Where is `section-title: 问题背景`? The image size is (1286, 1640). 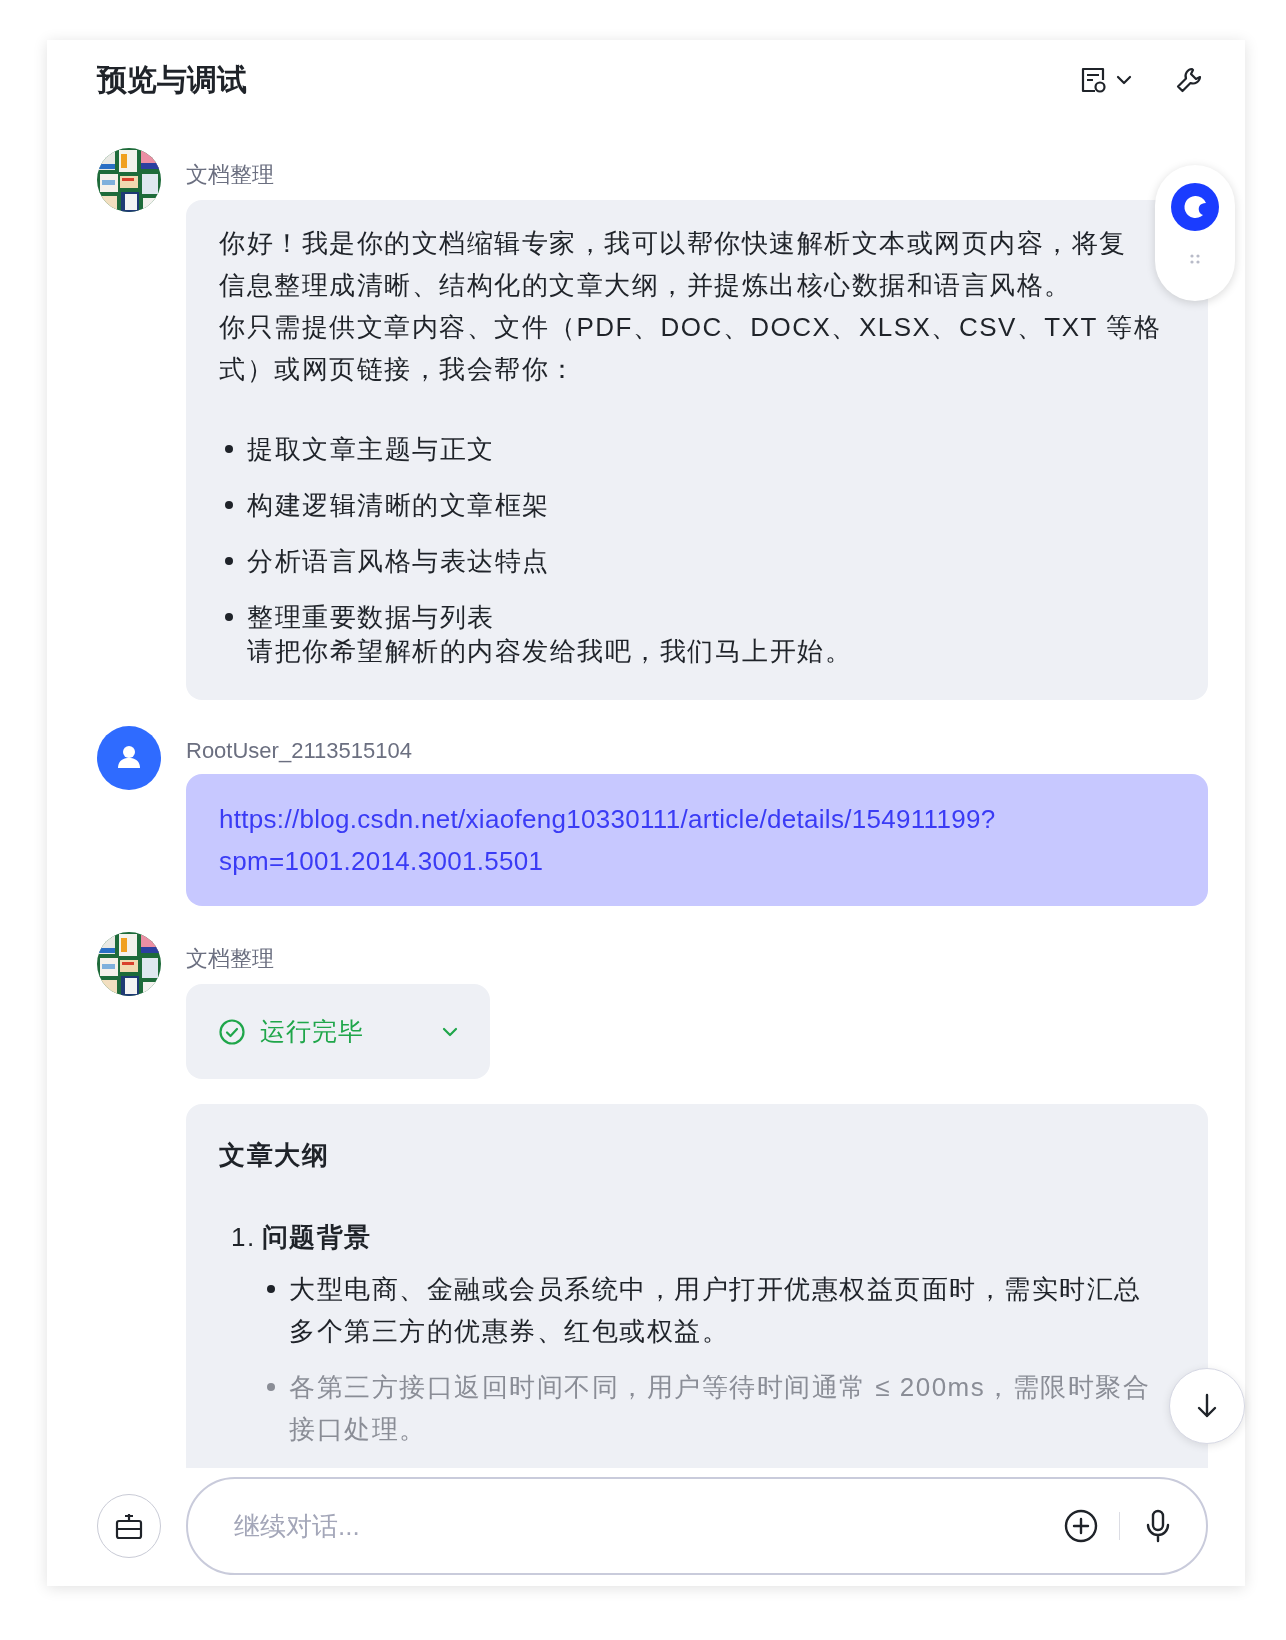 section-title: 问题背景 is located at coordinates (316, 1237).